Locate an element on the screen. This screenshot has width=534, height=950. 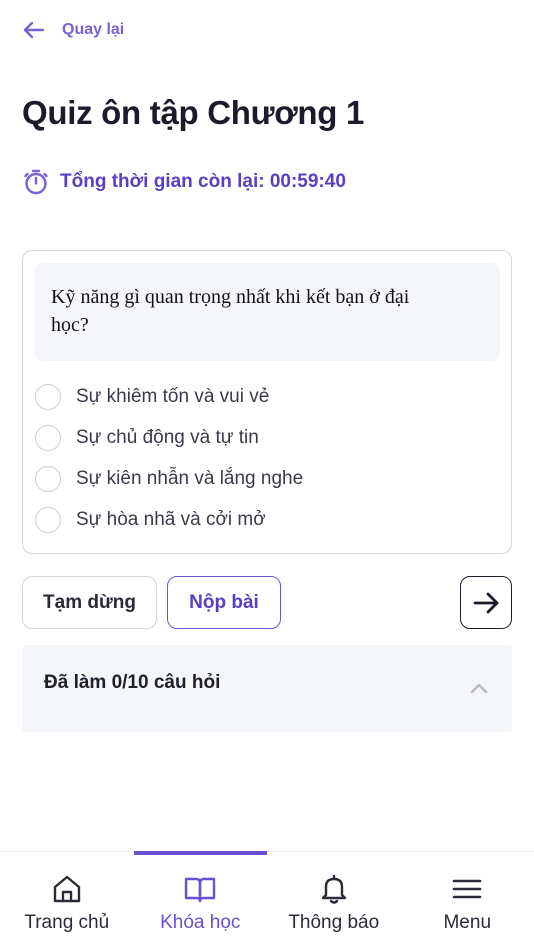
answer-option-label: Sự chủ động và tự tin is located at coordinates (167, 437).